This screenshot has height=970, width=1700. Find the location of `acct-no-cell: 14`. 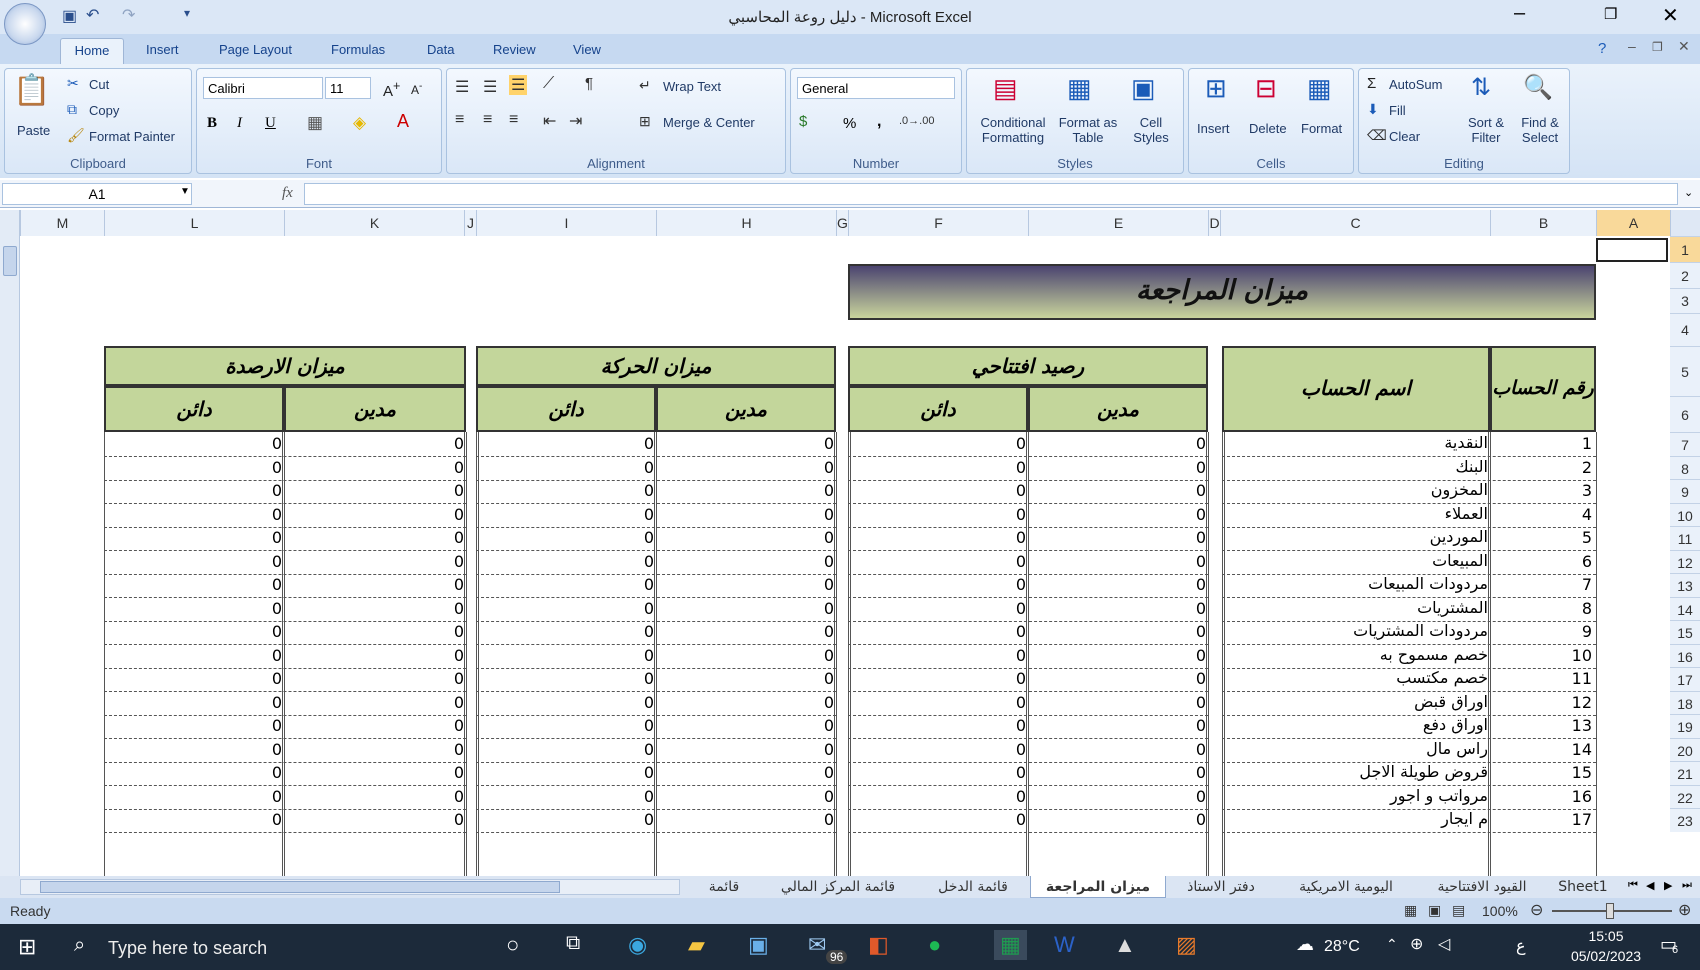

acct-no-cell: 14 is located at coordinates (1582, 749).